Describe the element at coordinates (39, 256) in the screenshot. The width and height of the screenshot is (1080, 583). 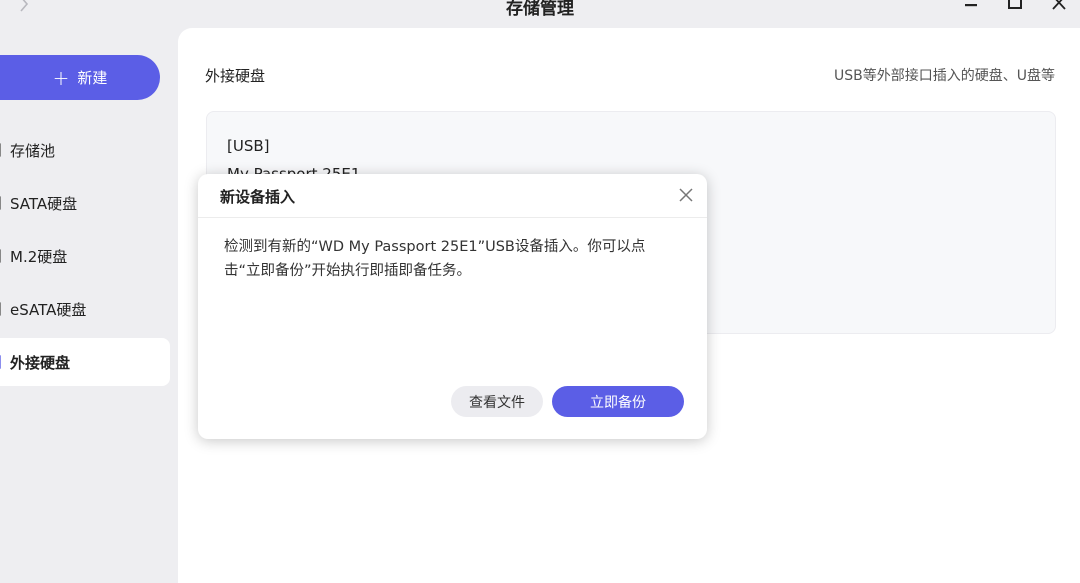
I see `sidebar-item-label: M.2硬盘` at that location.